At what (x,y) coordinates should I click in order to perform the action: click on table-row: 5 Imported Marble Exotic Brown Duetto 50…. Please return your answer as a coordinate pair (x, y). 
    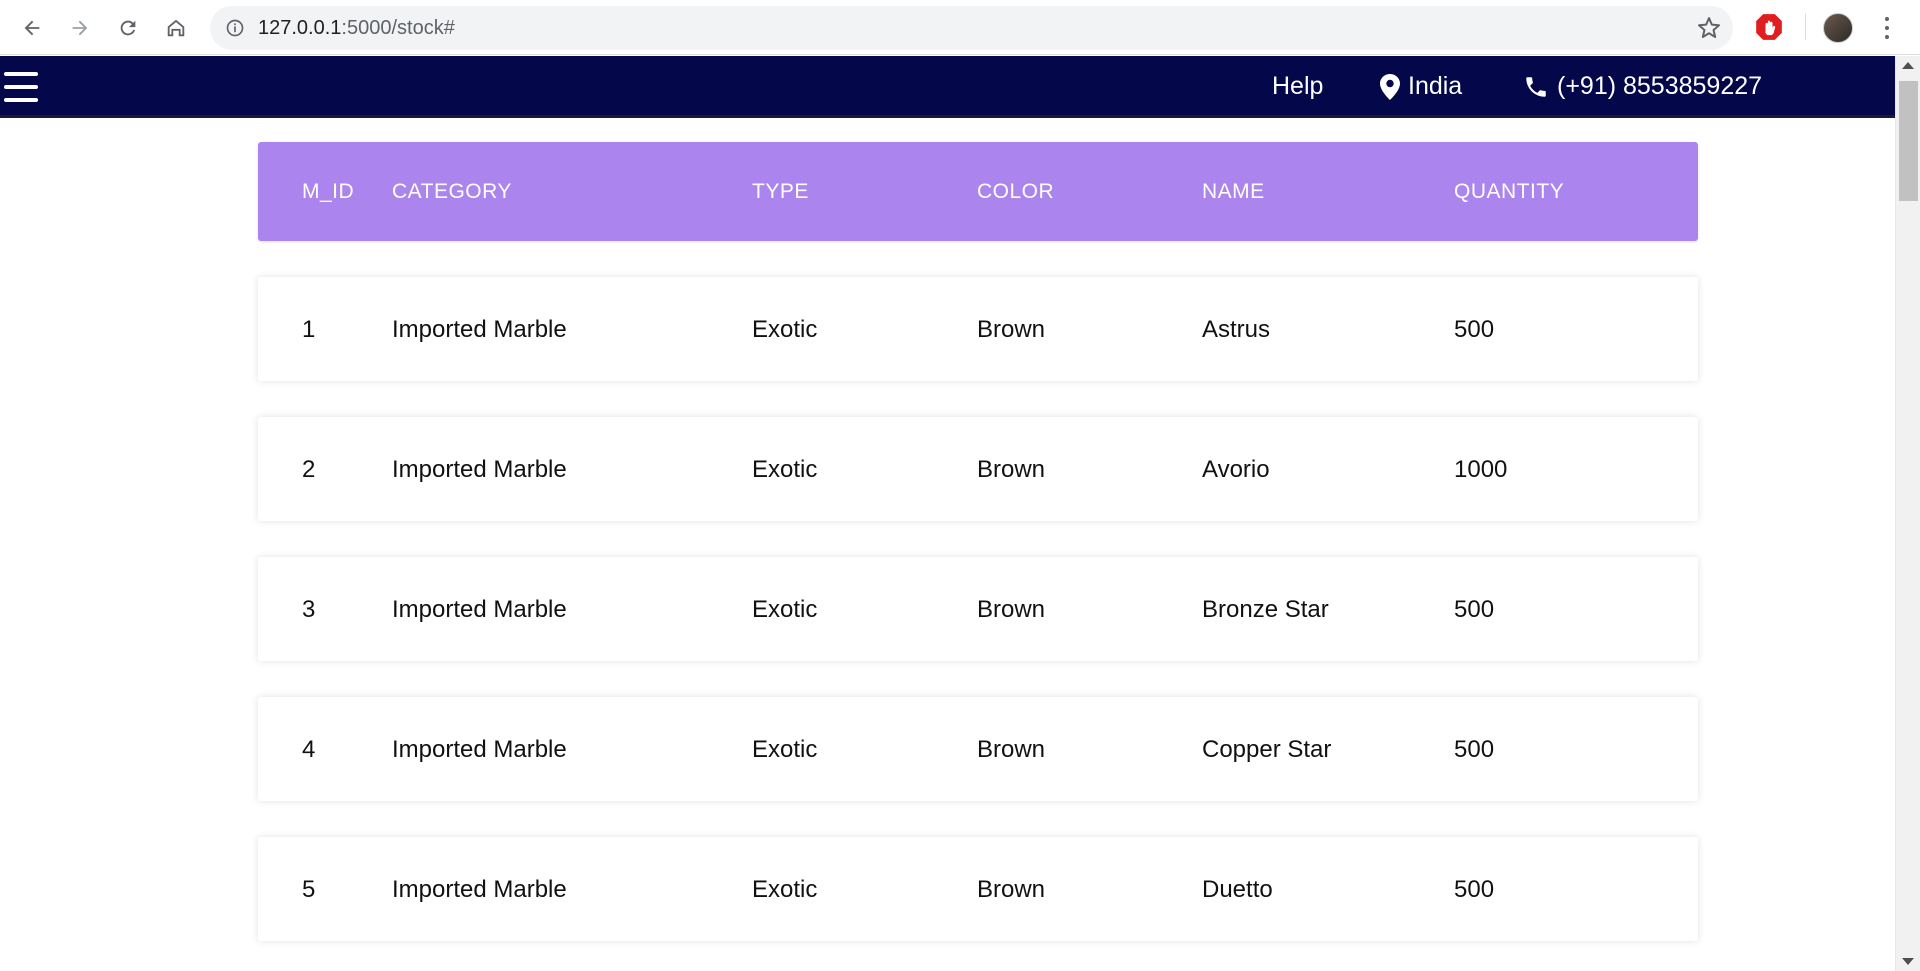
    Looking at the image, I should click on (978, 889).